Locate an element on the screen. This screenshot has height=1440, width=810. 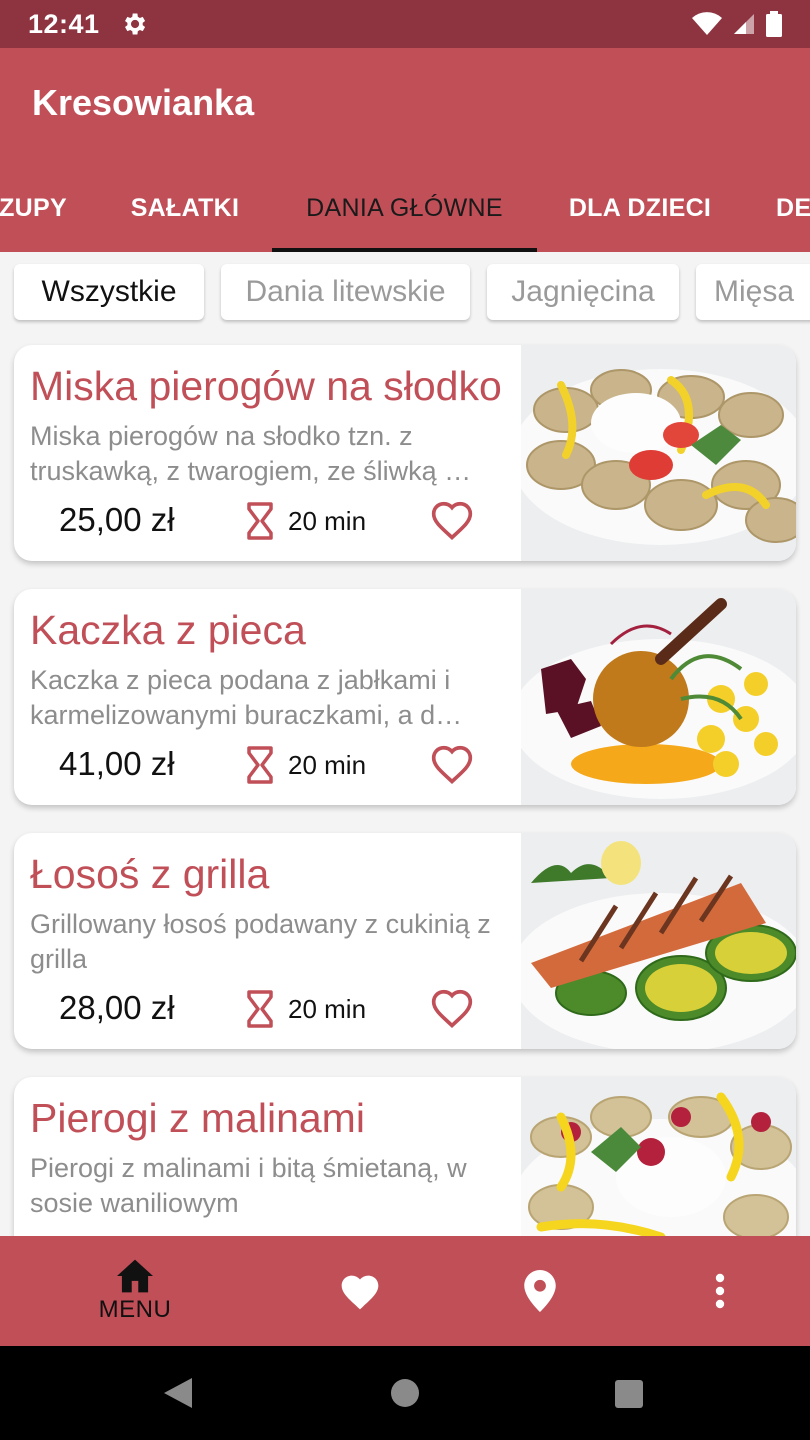
app-title: Kresowianka is located at coordinates (143, 102).